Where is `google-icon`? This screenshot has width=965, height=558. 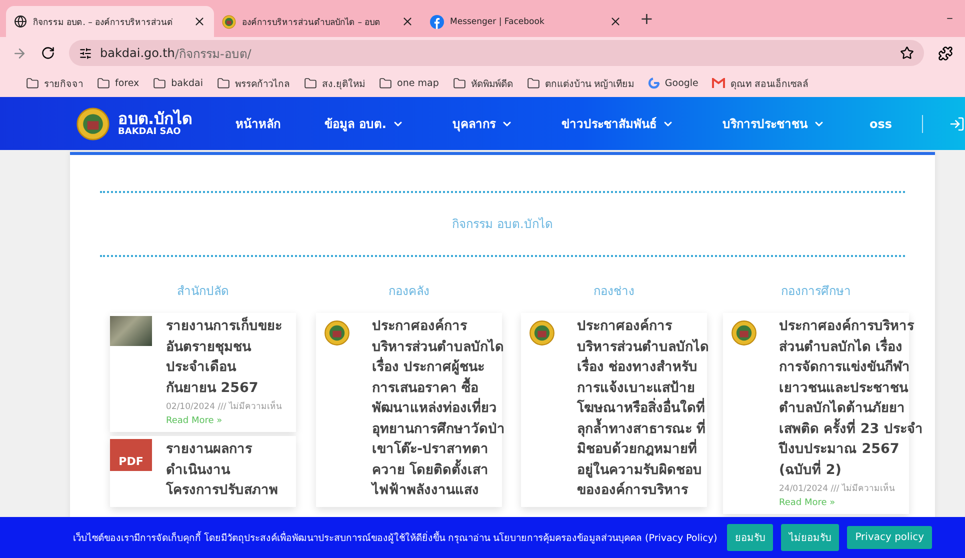
google-icon is located at coordinates (654, 83).